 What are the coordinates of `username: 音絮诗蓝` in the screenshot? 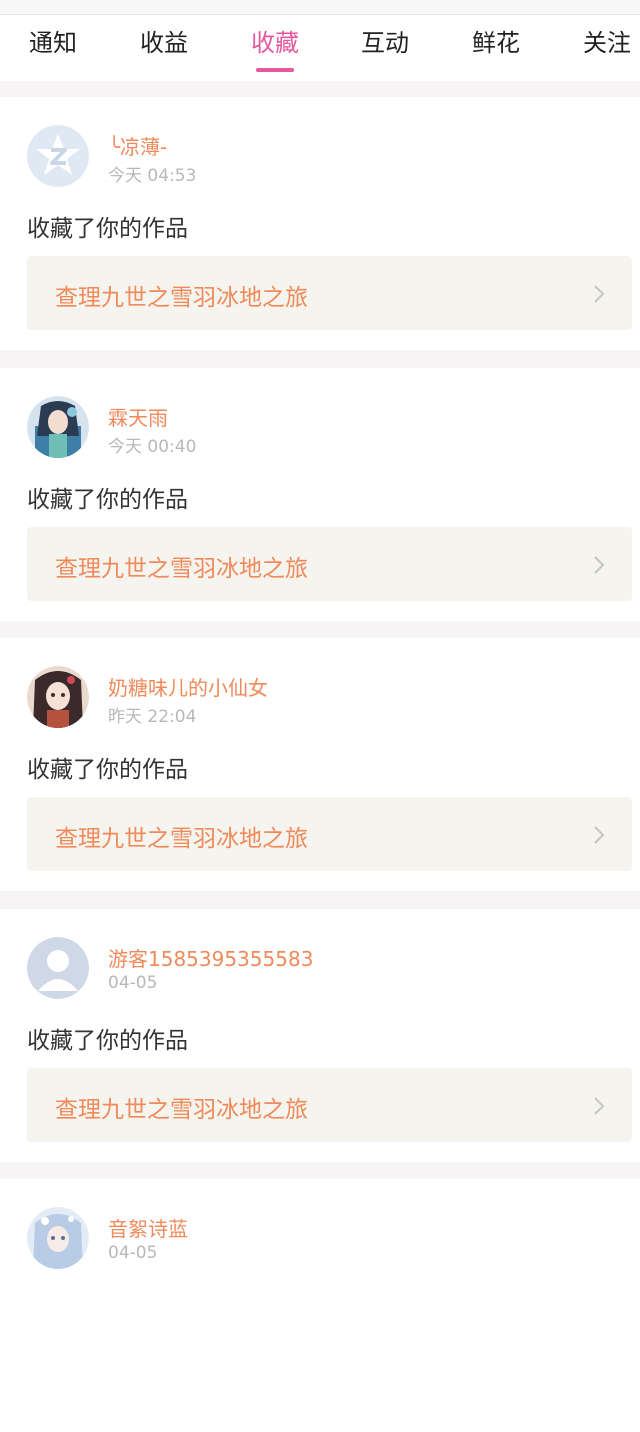 It's located at (148, 1227).